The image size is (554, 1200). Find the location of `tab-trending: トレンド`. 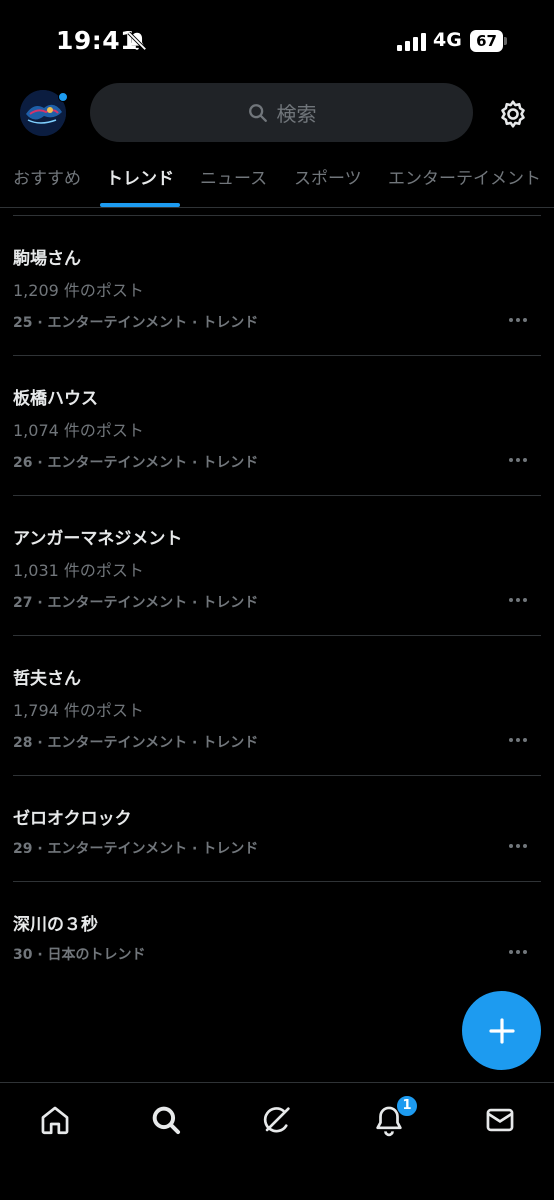

tab-trending: トレンド is located at coordinates (140, 176).